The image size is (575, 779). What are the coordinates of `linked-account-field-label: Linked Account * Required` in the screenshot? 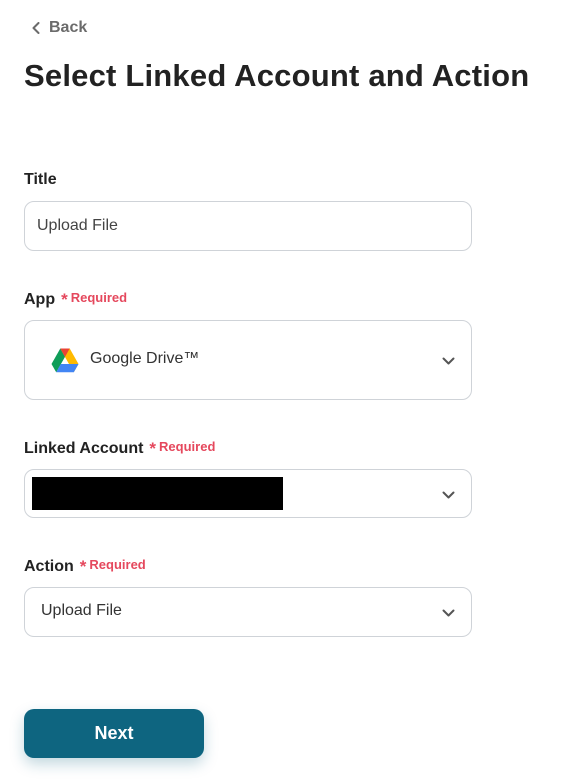 It's located at (119, 448).